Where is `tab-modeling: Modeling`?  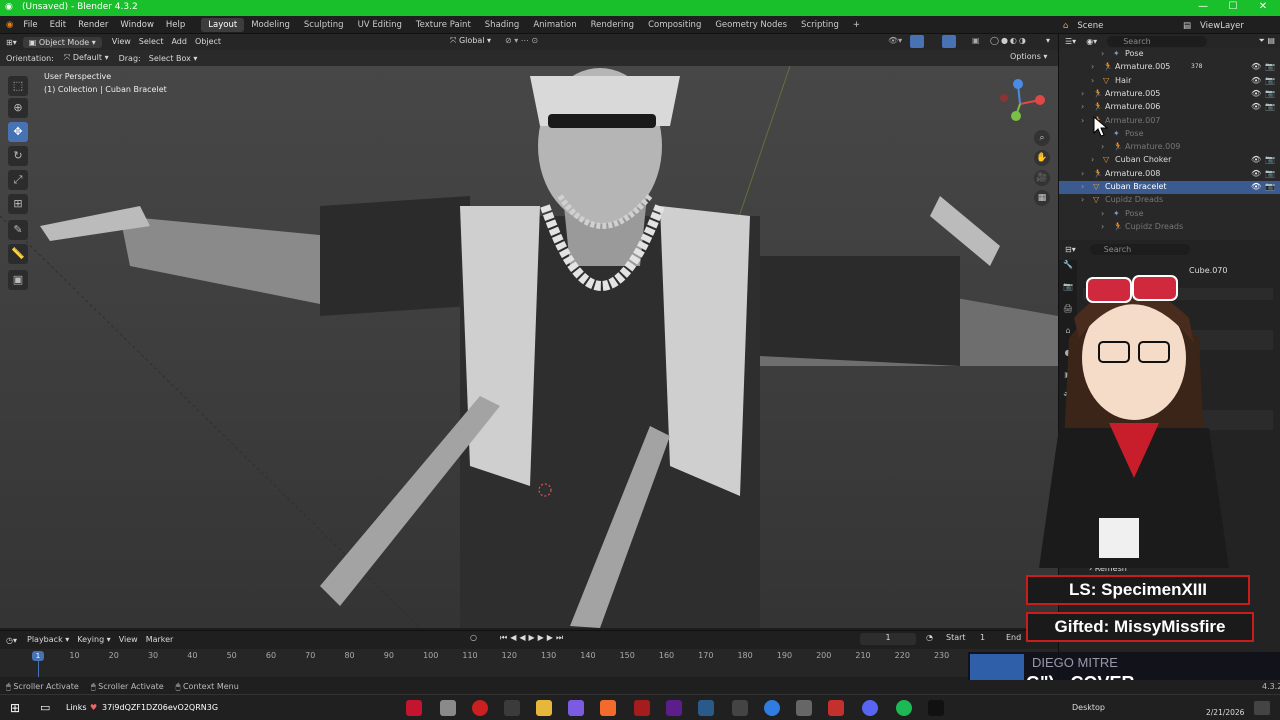 tab-modeling: Modeling is located at coordinates (270, 25).